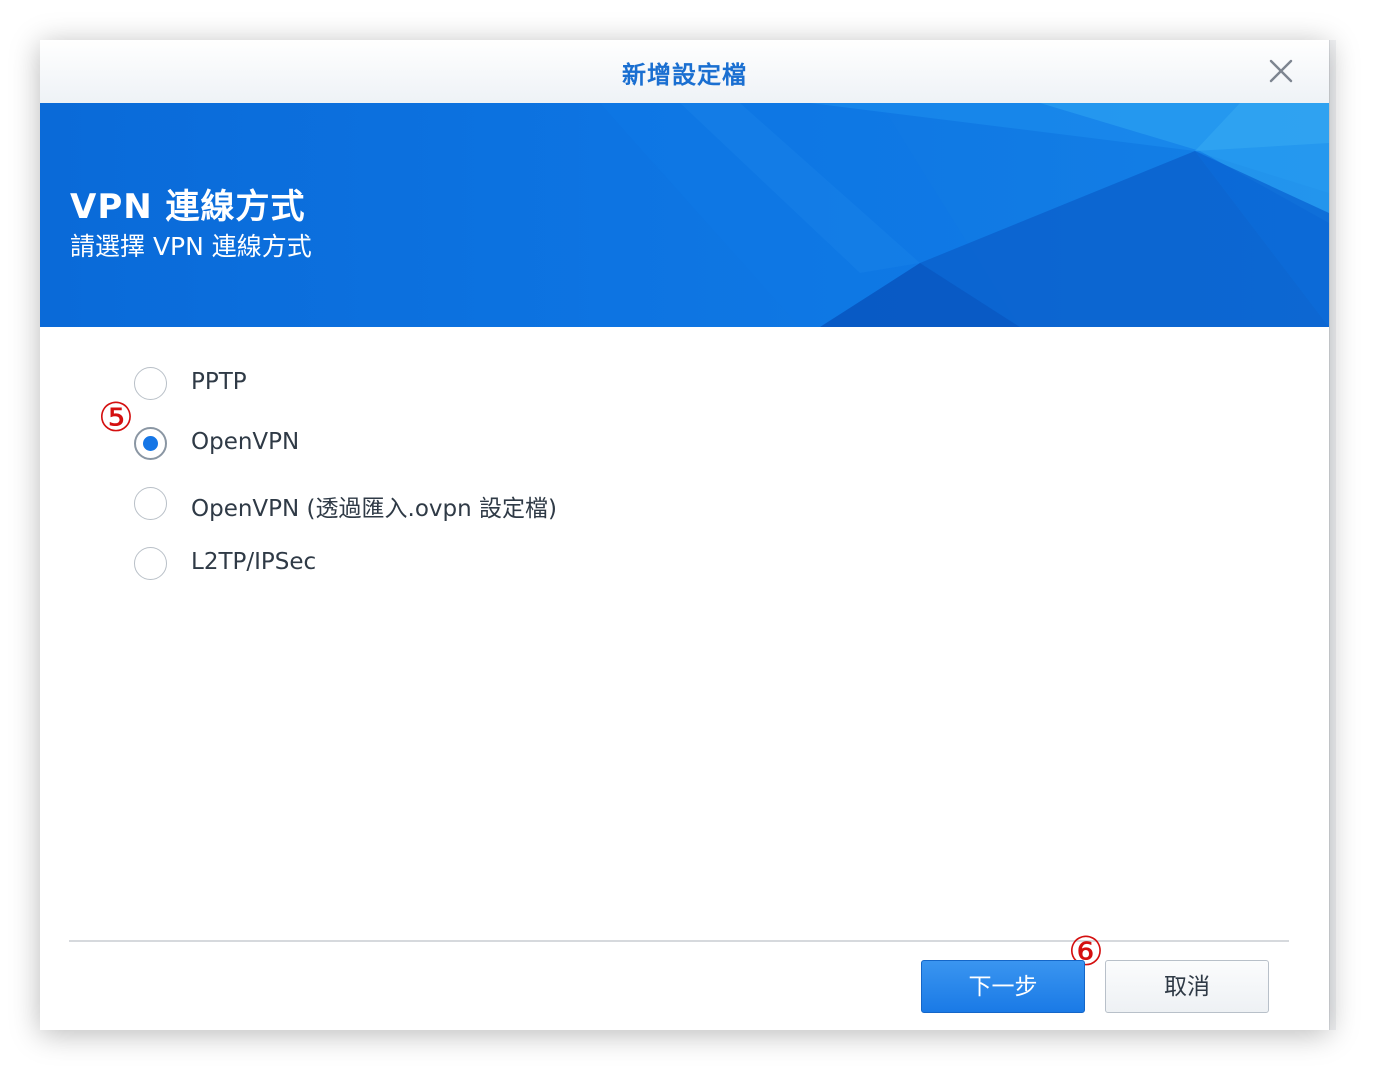  Describe the element at coordinates (219, 382) in the screenshot. I see `radio-option-label: PPTP` at that location.